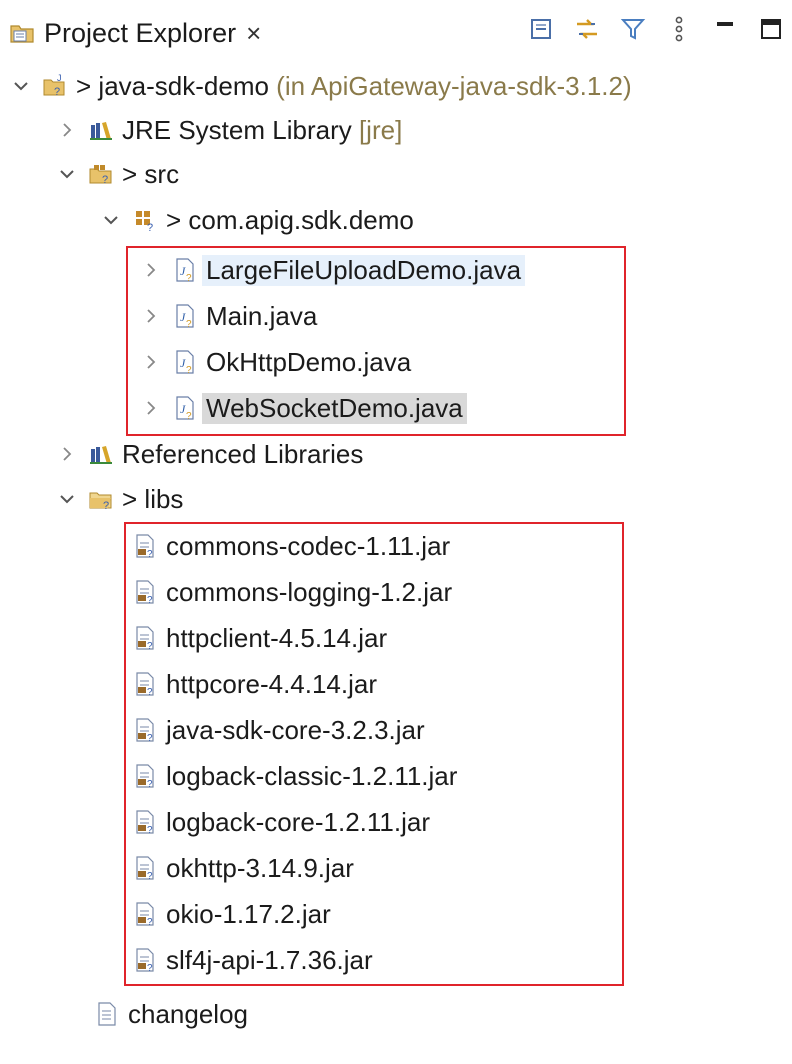  Describe the element at coordinates (376, 341) in the screenshot. I see `highlight-box-java-files` at that location.